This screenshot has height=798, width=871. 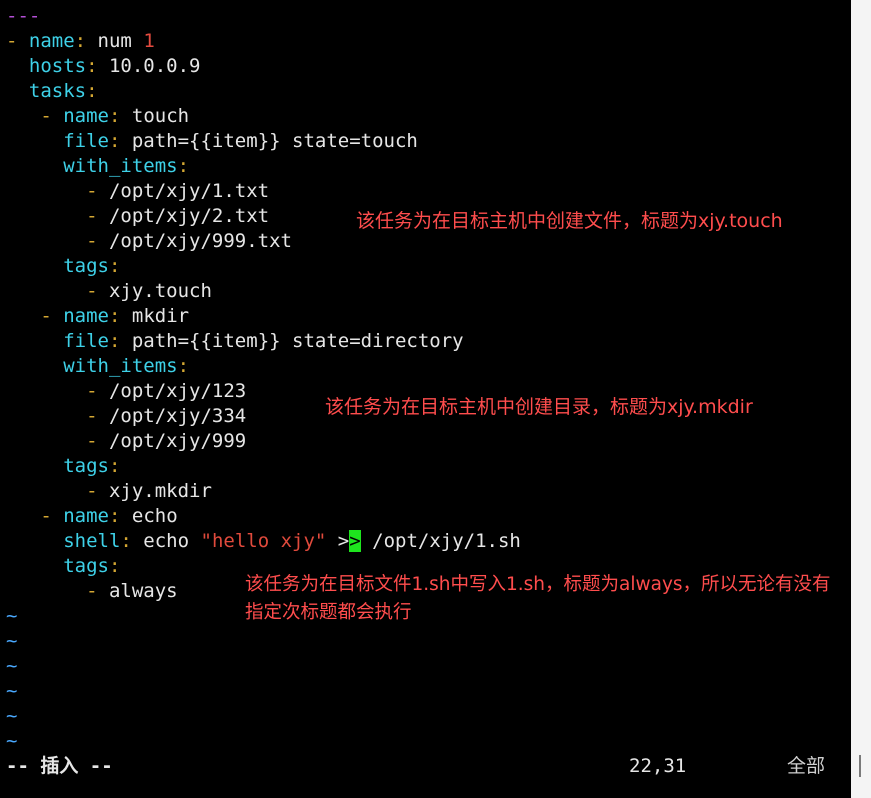 I want to click on code-line: - name: touch, so click(x=115, y=116).